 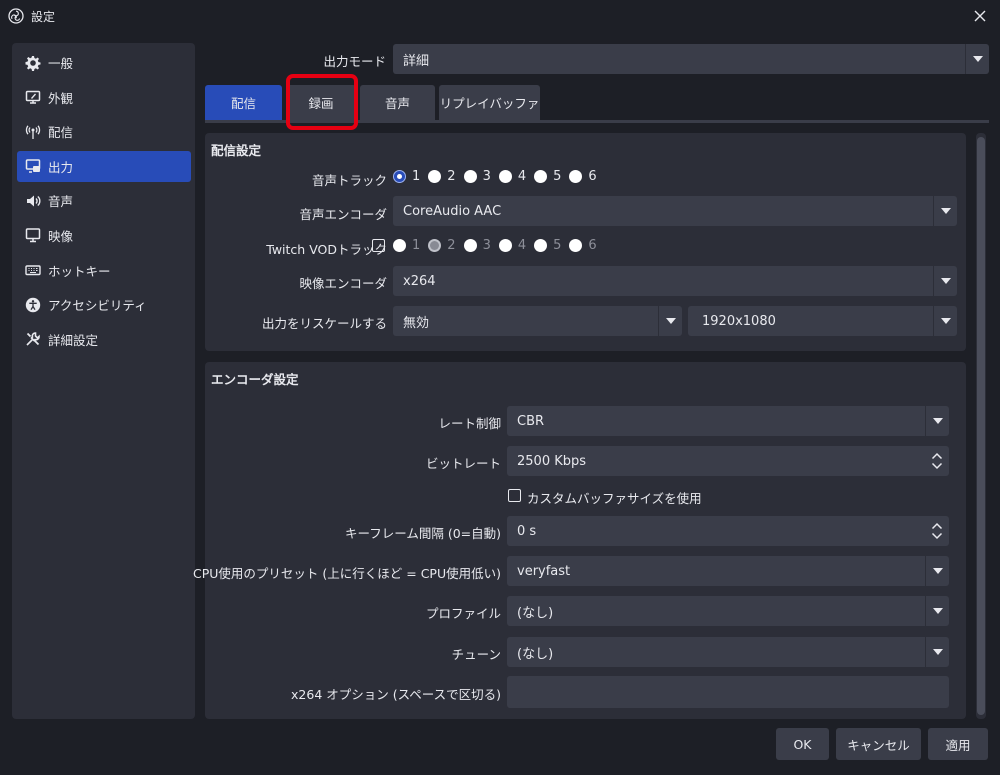 I want to click on output-mode-value: 詳細, so click(x=416, y=61).